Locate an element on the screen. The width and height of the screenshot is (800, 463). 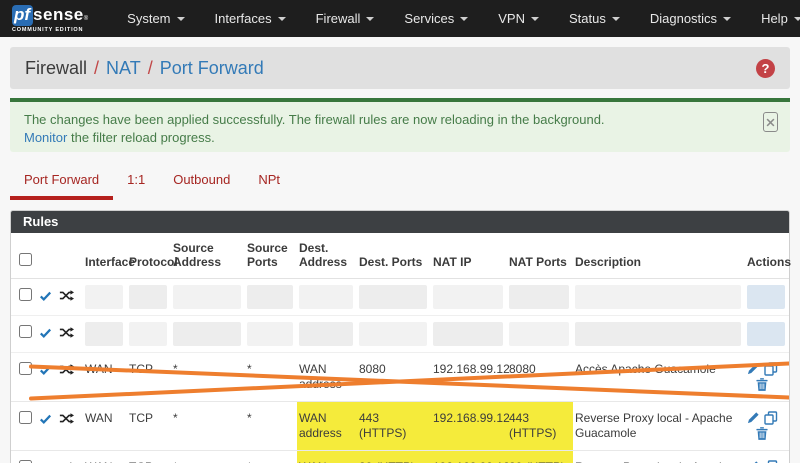
logo-sense-text: sense is located at coordinates (58, 14).